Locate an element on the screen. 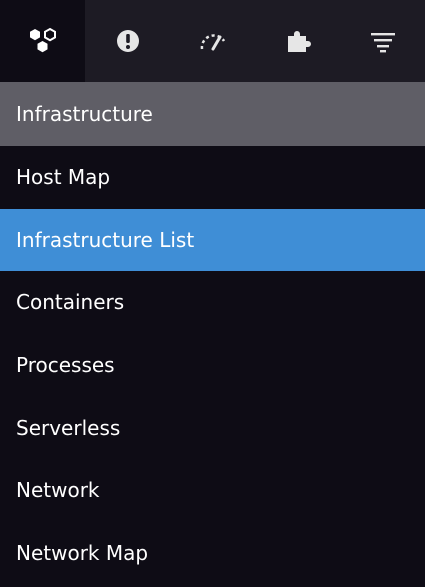  nav-item-label: Infrastructure List is located at coordinates (105, 239).